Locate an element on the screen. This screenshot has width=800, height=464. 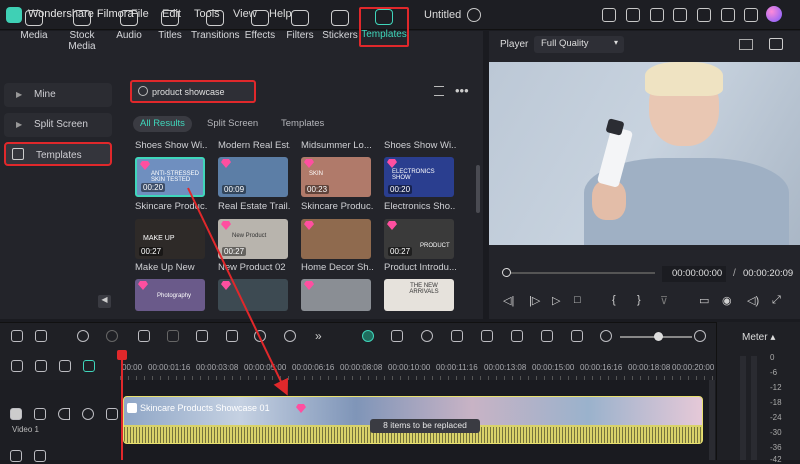
playhead-handle is located at coordinates (122, 355).